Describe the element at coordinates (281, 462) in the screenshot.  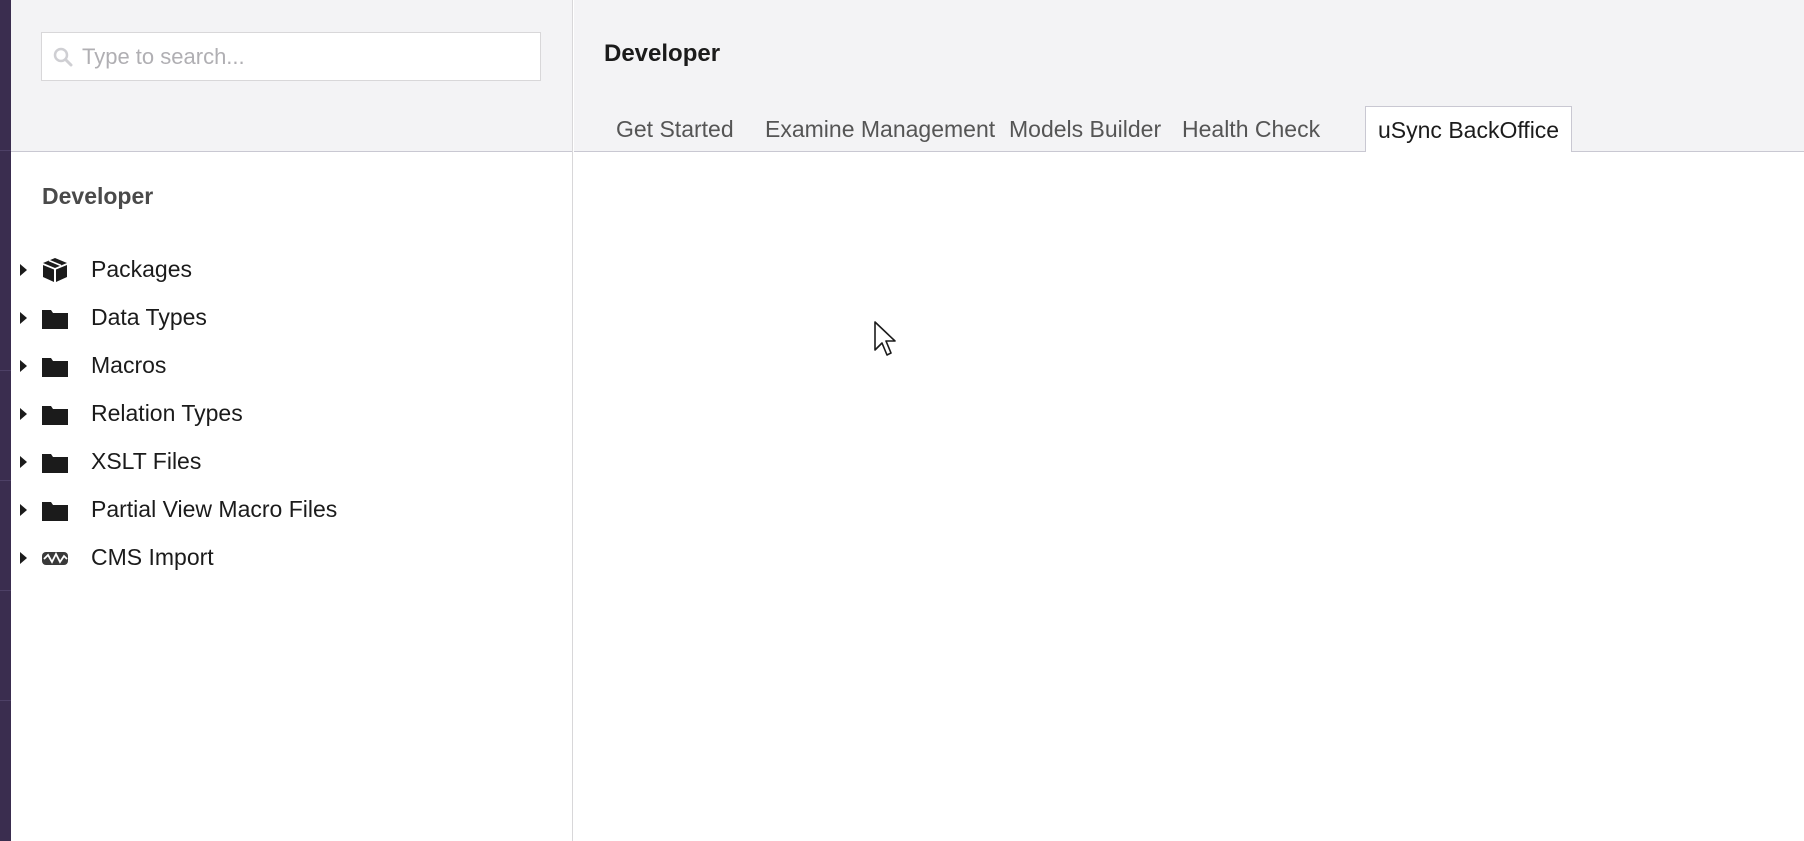
I see `tree-item-xslt-files: XSLT Files` at that location.